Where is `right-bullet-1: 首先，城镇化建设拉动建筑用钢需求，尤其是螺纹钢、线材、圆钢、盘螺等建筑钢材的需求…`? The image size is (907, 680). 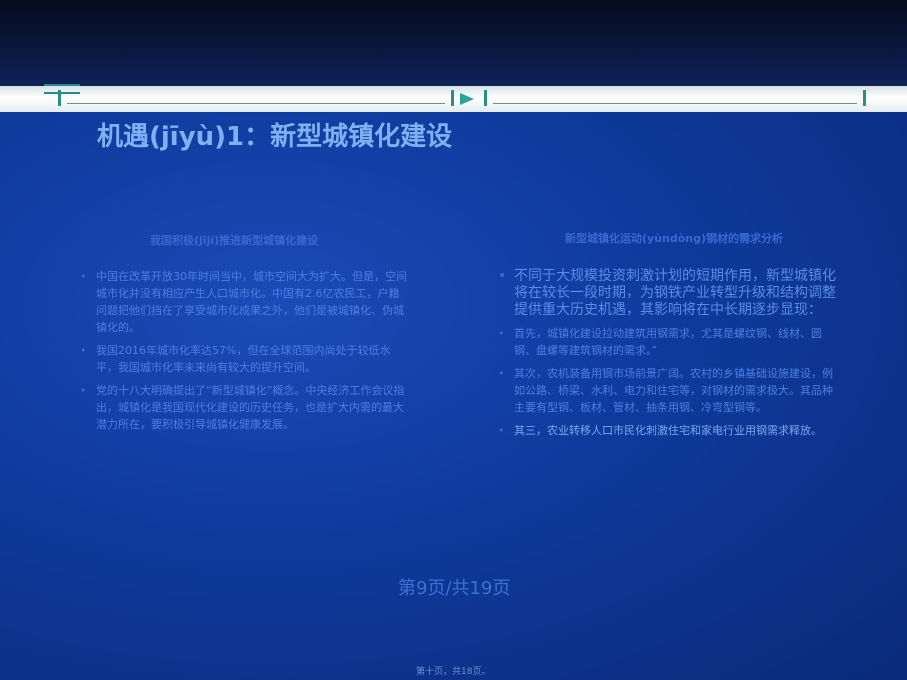 right-bullet-1: 首先，城镇化建设拉动建筑用钢需求，尤其是螺纹钢、线材、圆钢、盘螺等建筑钢材的需求… is located at coordinates (668, 342).